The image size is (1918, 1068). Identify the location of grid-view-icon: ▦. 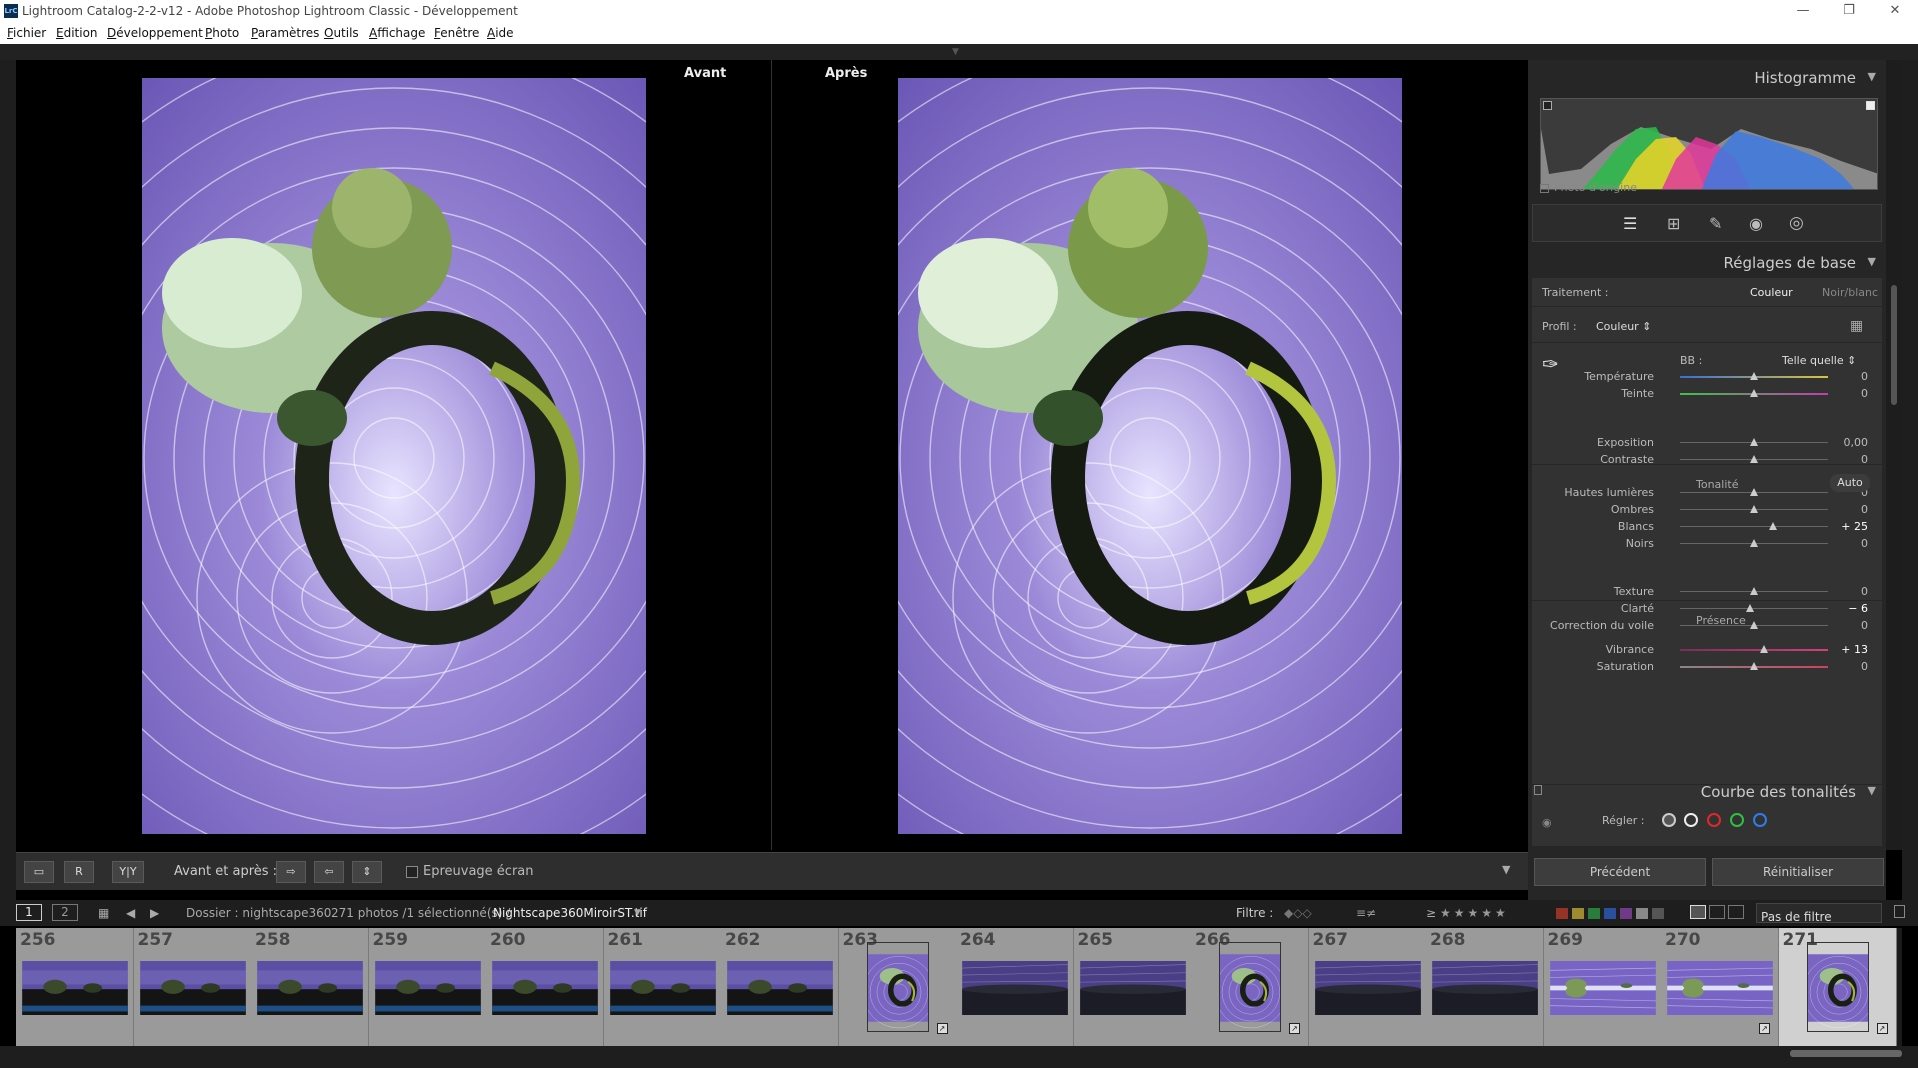
(103, 913).